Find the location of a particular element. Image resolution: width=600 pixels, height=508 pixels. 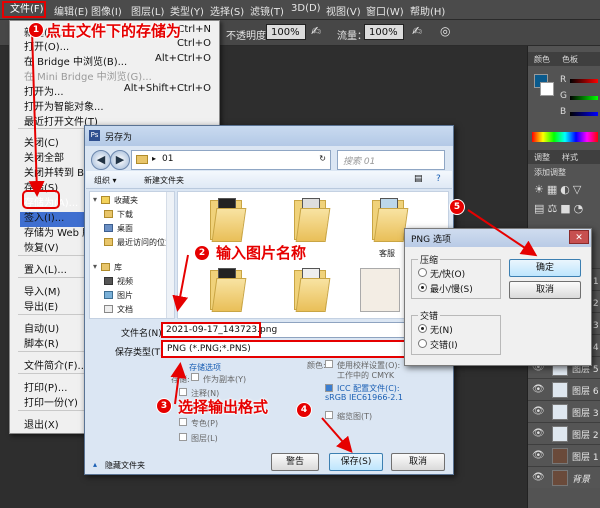

collapse-icon: ▴ is located at coordinates (95, 464).